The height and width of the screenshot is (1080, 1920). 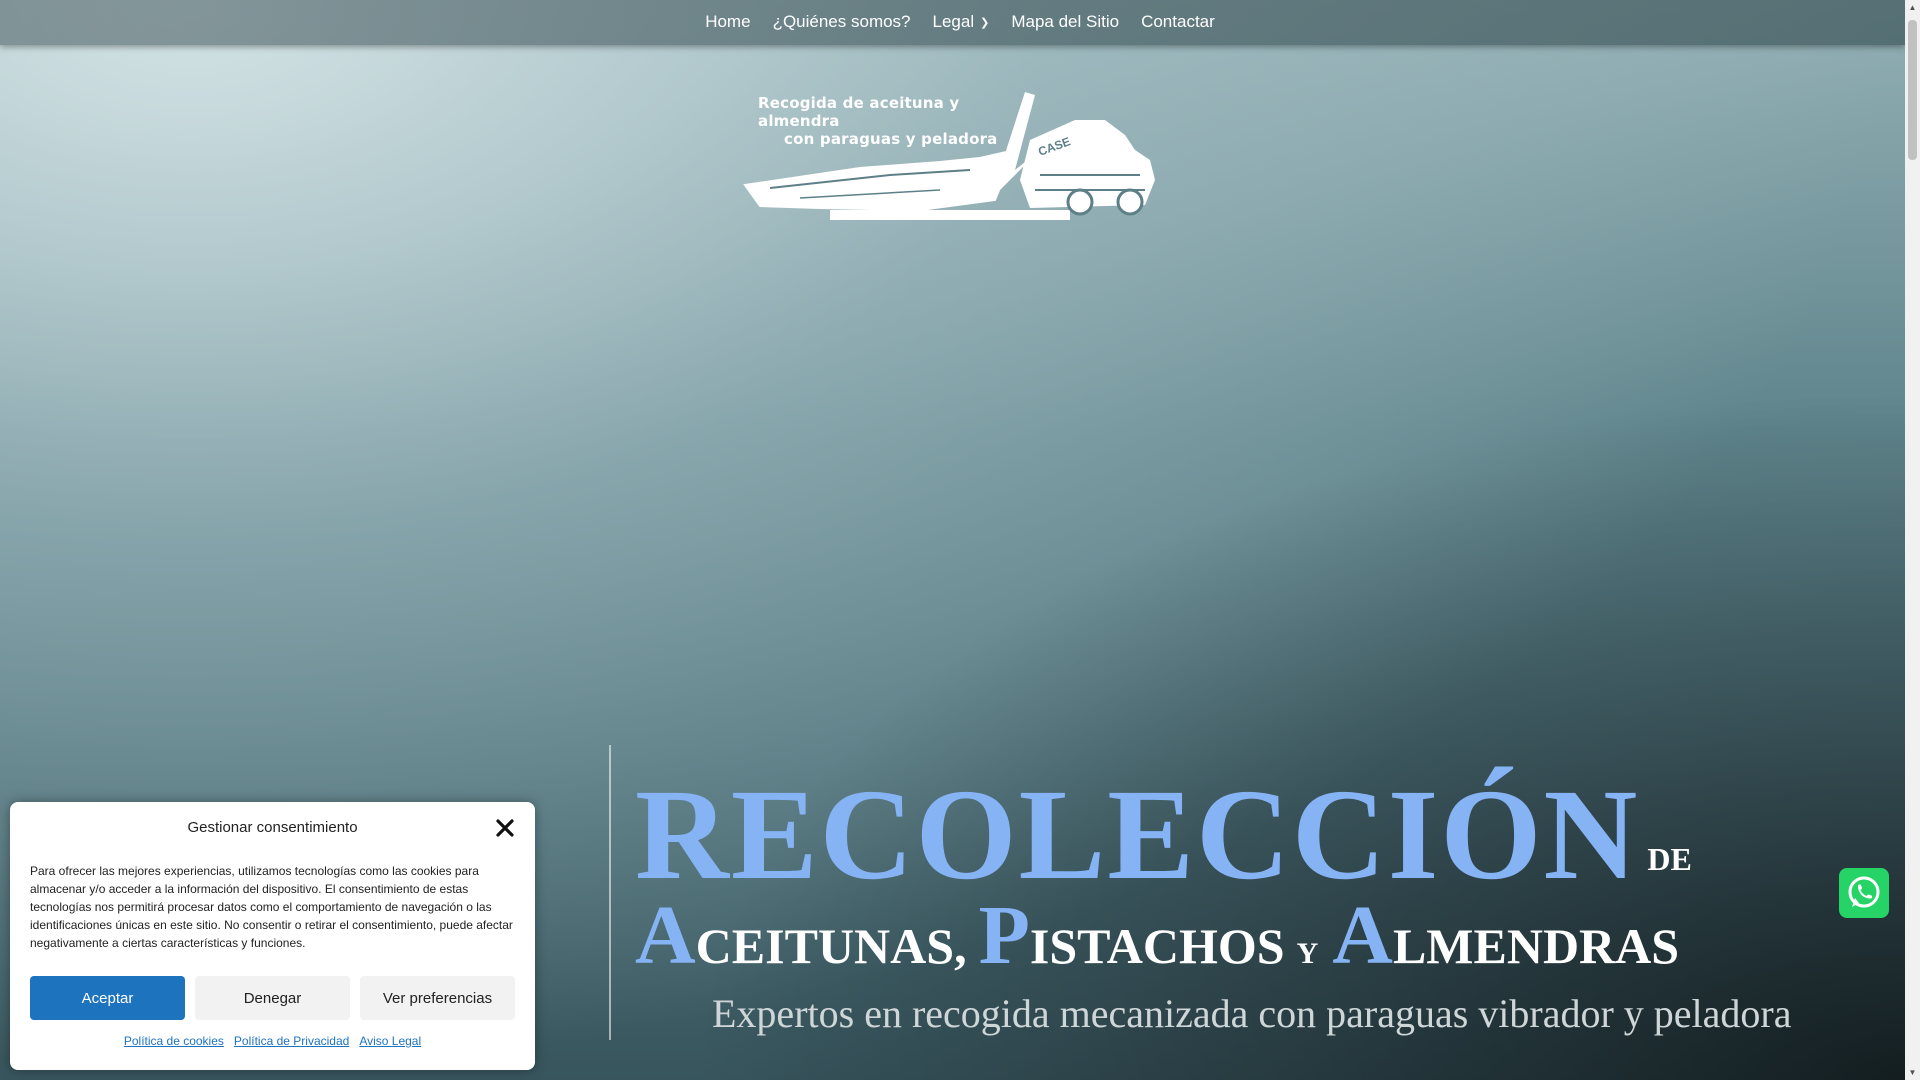 I want to click on nav-contact: Contactar, so click(x=1178, y=22).